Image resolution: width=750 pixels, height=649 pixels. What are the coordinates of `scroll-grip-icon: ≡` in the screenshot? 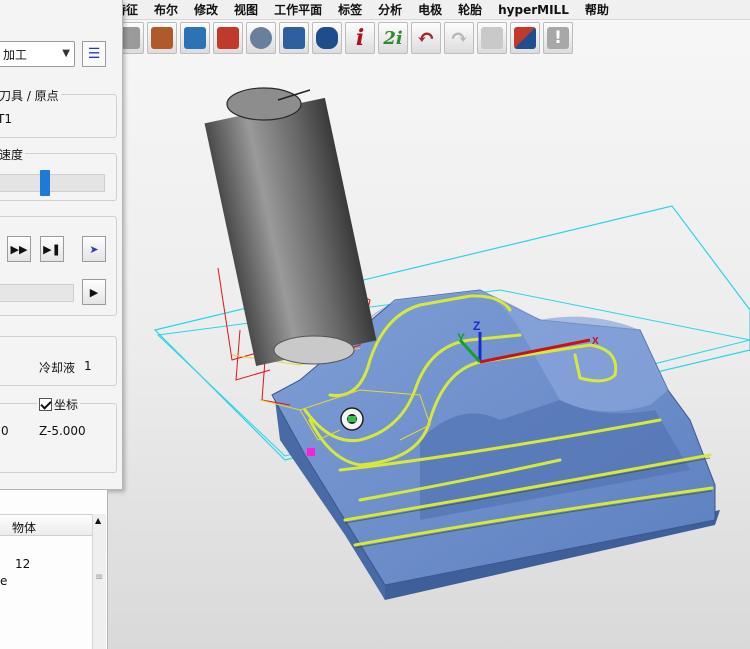 It's located at (99, 577).